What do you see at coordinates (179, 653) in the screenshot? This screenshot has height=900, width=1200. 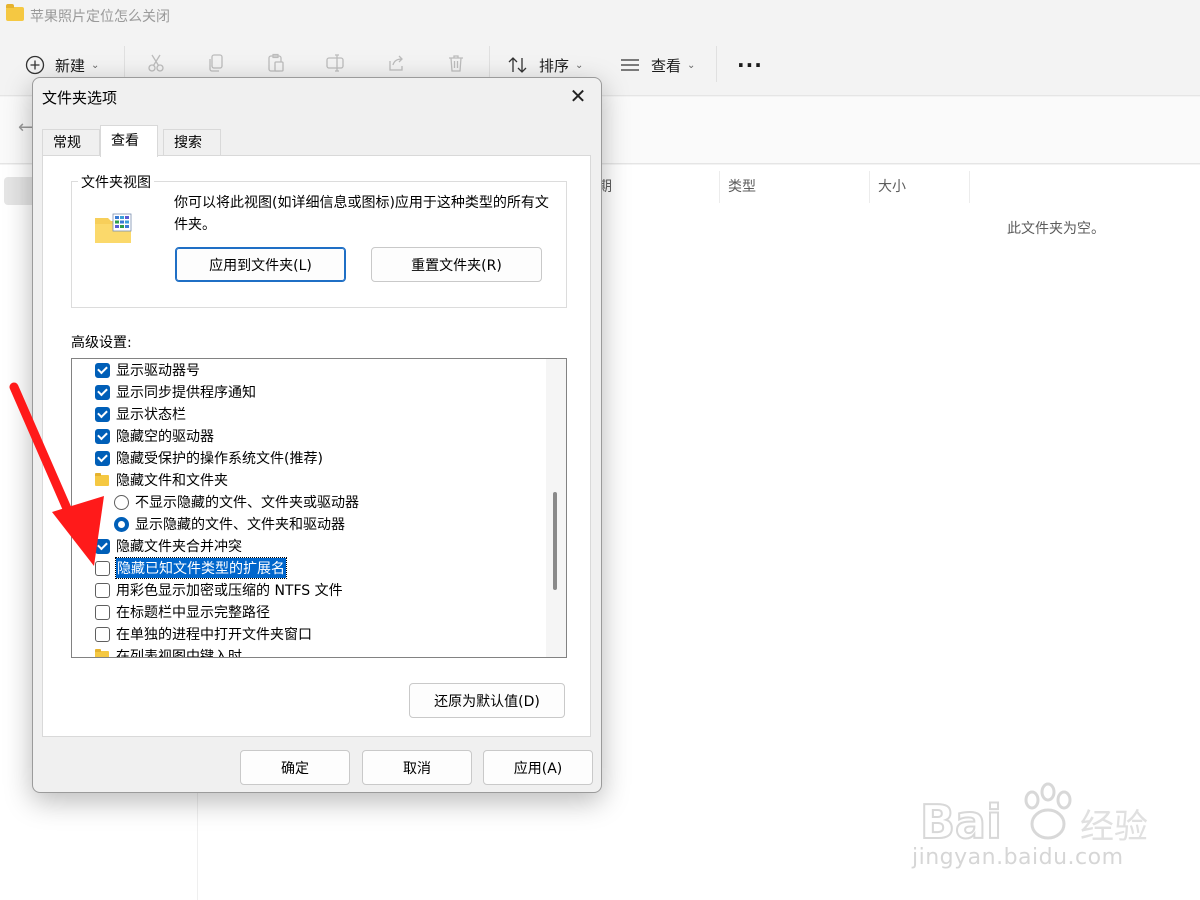 I see `list-item-label: 在列表视图中键入时` at bounding box center [179, 653].